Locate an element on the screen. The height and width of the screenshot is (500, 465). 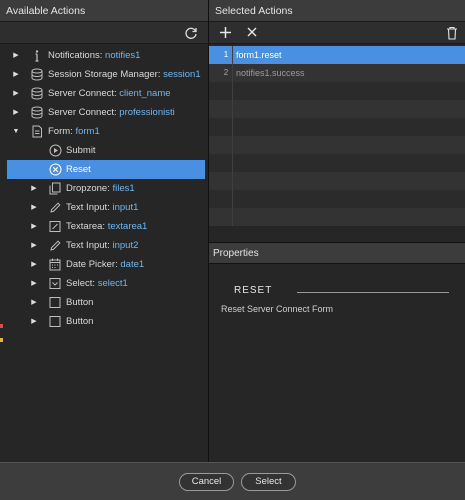
tree-item-label: Server Connect: client_name is located at coordinates (109, 93).